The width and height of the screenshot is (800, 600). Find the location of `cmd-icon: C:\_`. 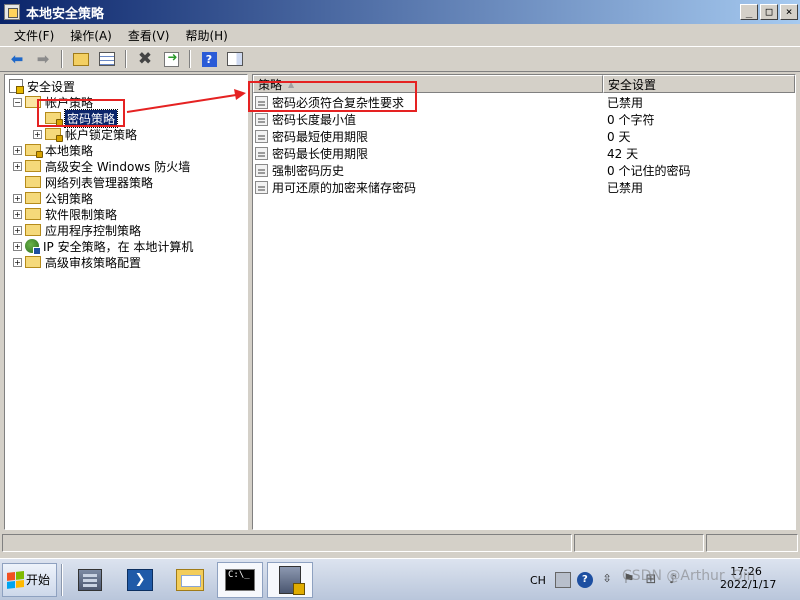

cmd-icon: C:\_ is located at coordinates (240, 579).